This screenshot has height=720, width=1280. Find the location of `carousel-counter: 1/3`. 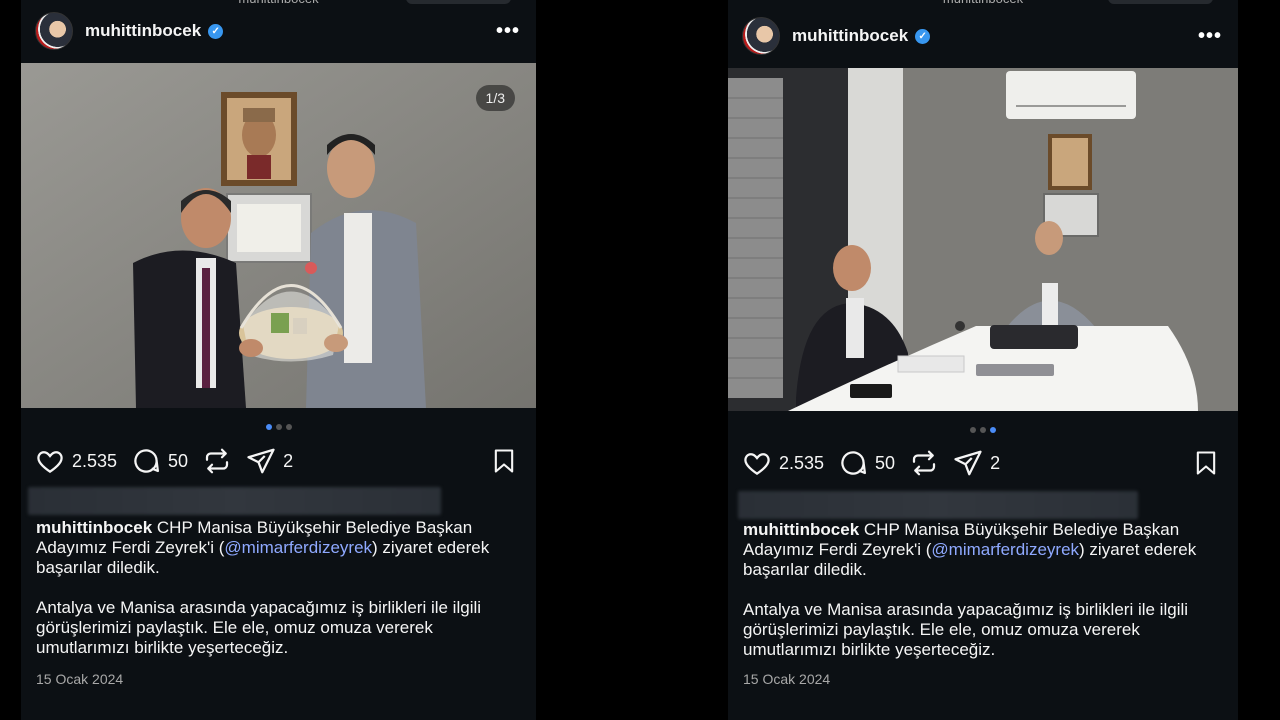

carousel-counter: 1/3 is located at coordinates (495, 98).